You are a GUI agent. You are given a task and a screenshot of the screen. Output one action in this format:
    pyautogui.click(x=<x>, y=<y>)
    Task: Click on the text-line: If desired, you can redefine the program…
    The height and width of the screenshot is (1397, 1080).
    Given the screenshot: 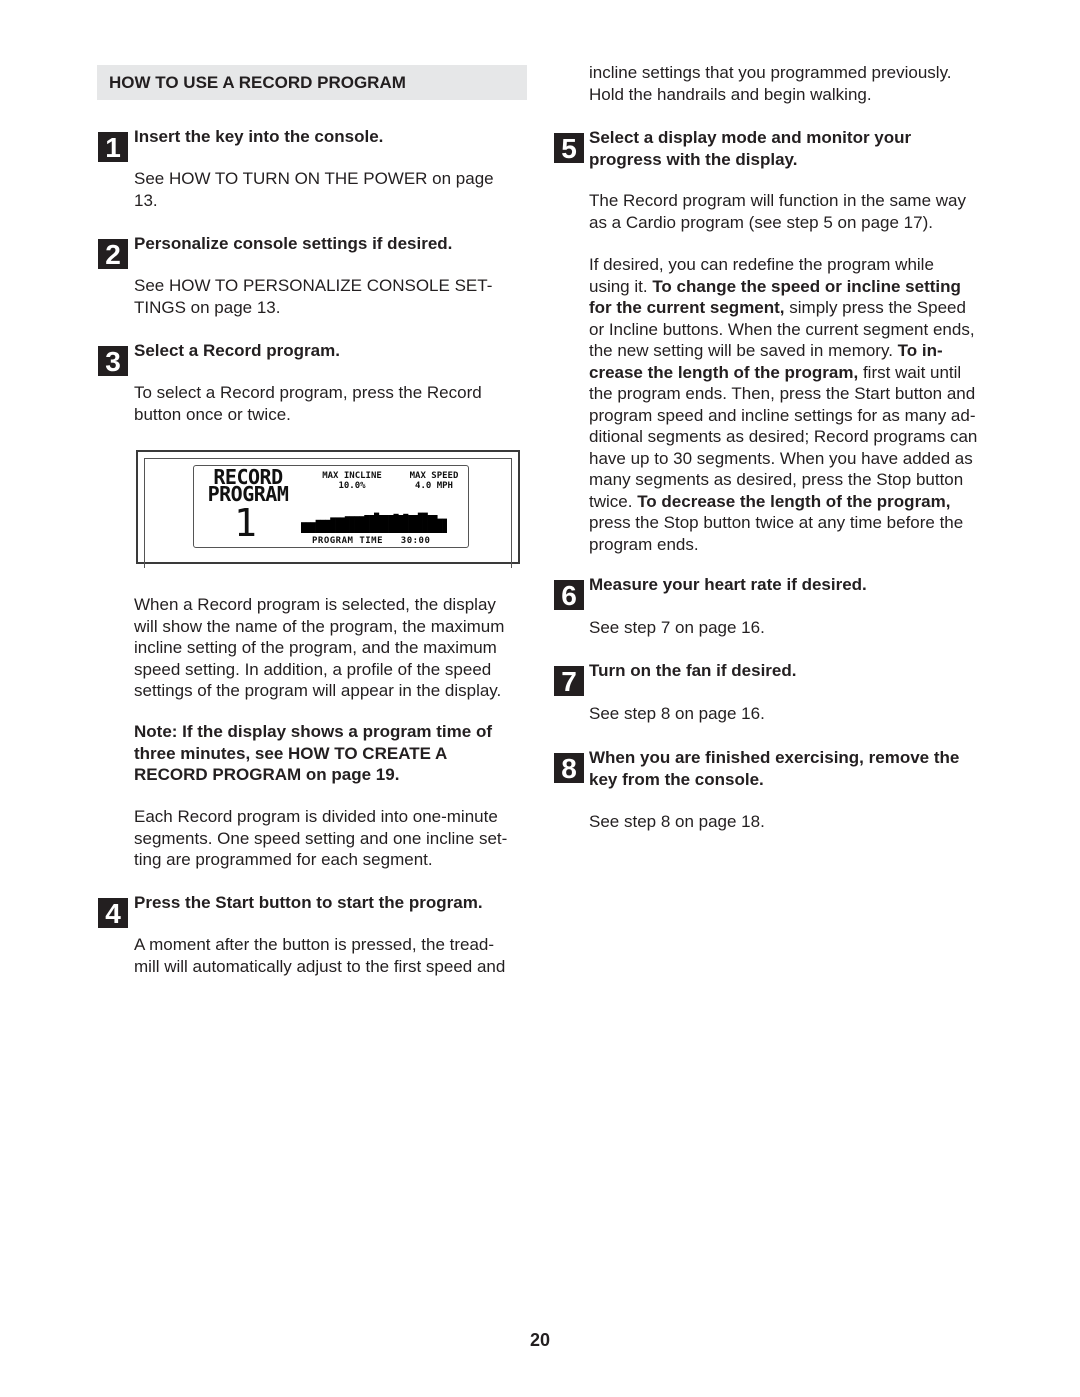 What is the action you would take?
    pyautogui.click(x=783, y=265)
    